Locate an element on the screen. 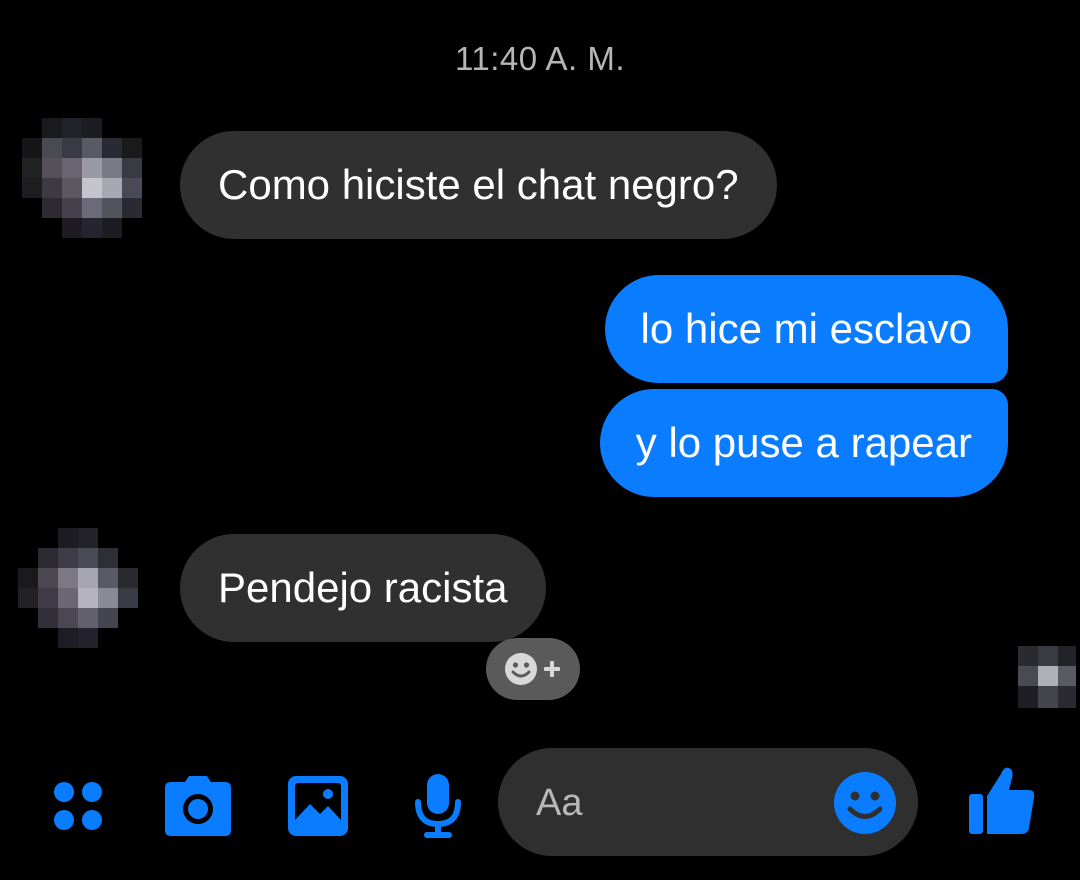  message-text: lo hice mi esclavo is located at coordinates (806, 328).